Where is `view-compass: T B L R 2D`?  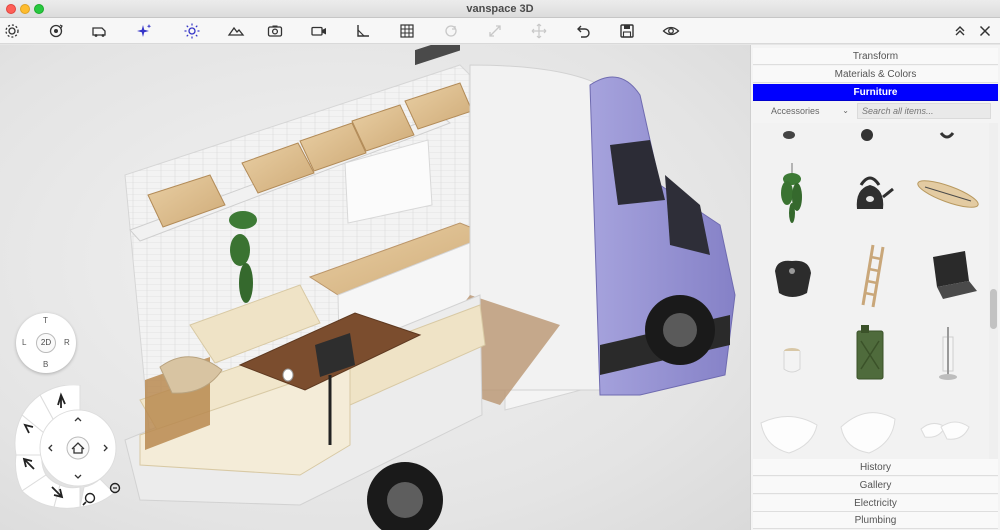
view-compass: T B L R 2D is located at coordinates (46, 343).